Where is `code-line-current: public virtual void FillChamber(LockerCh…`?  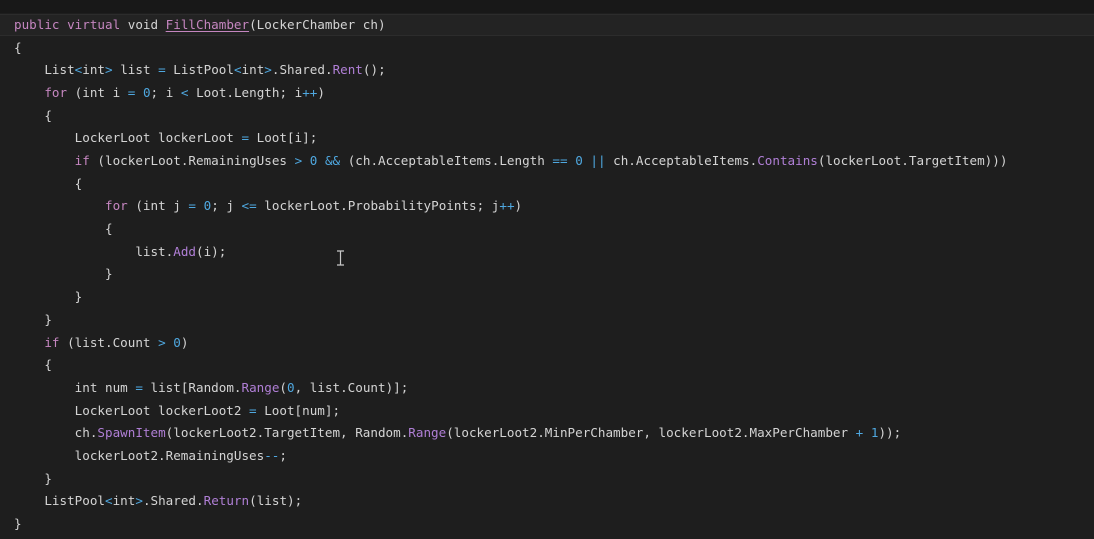
code-line-current: public virtual void FillChamber(LockerCh… is located at coordinates (547, 25).